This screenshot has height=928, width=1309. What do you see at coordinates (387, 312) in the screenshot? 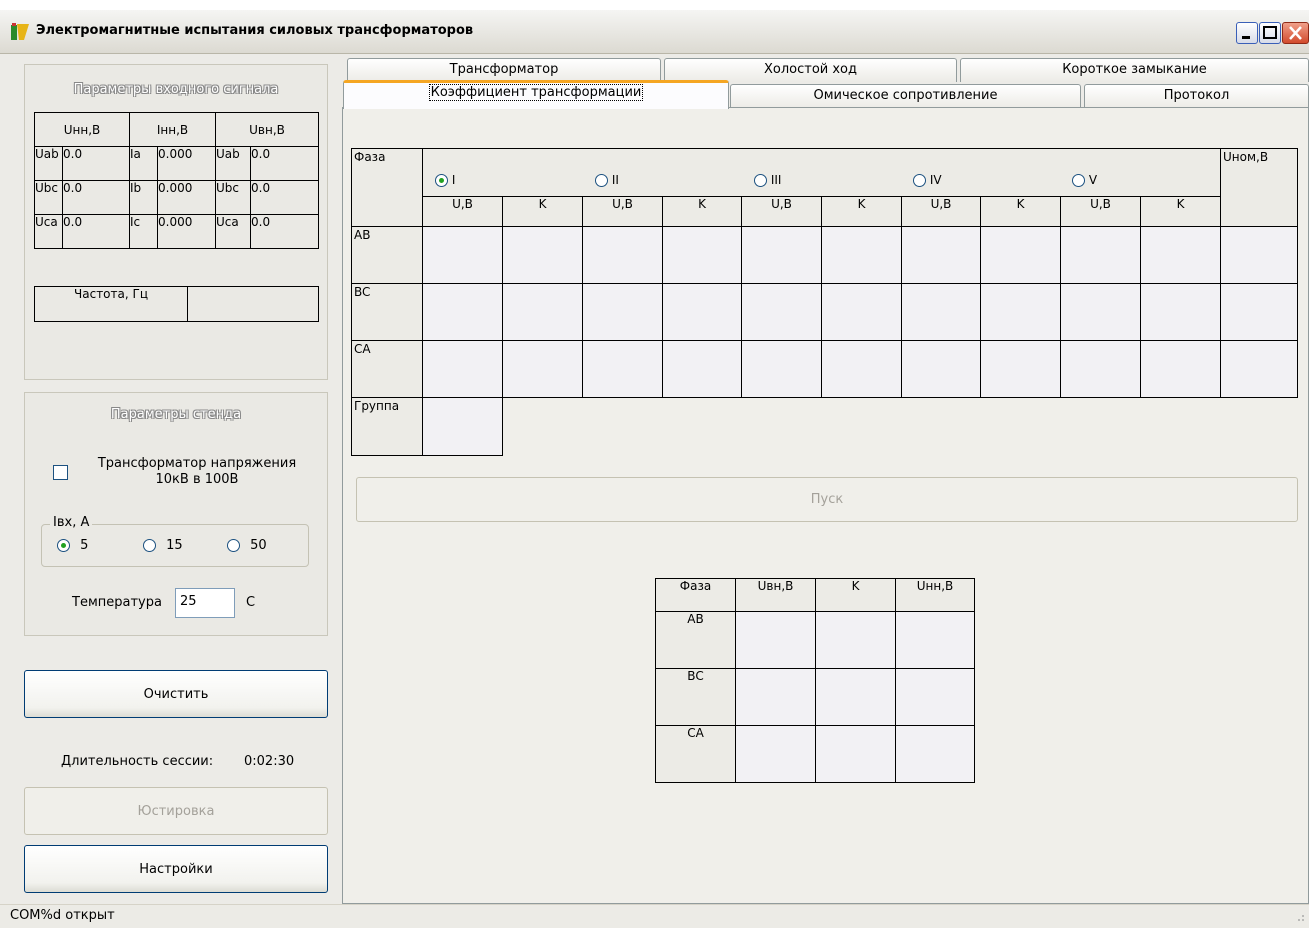
I see `row-label-cell: BC` at bounding box center [387, 312].